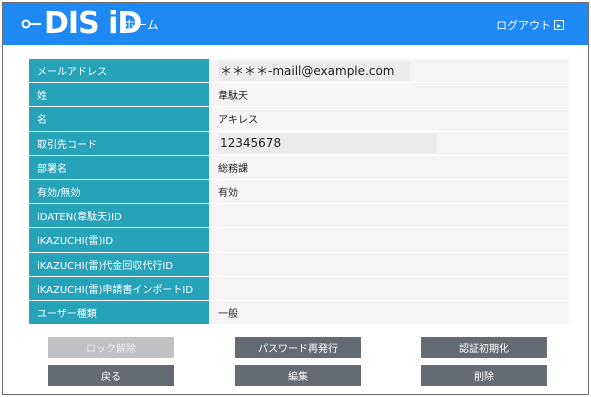  I want to click on status-value: 有効, so click(389, 192).